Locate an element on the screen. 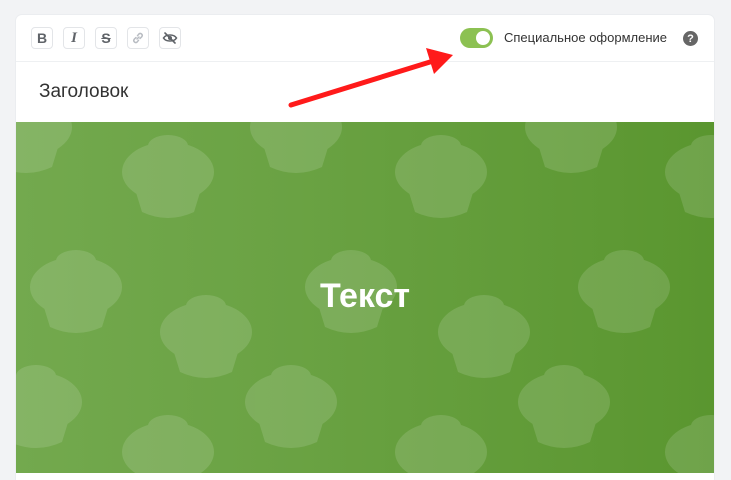  help-icon: ? is located at coordinates (690, 38).